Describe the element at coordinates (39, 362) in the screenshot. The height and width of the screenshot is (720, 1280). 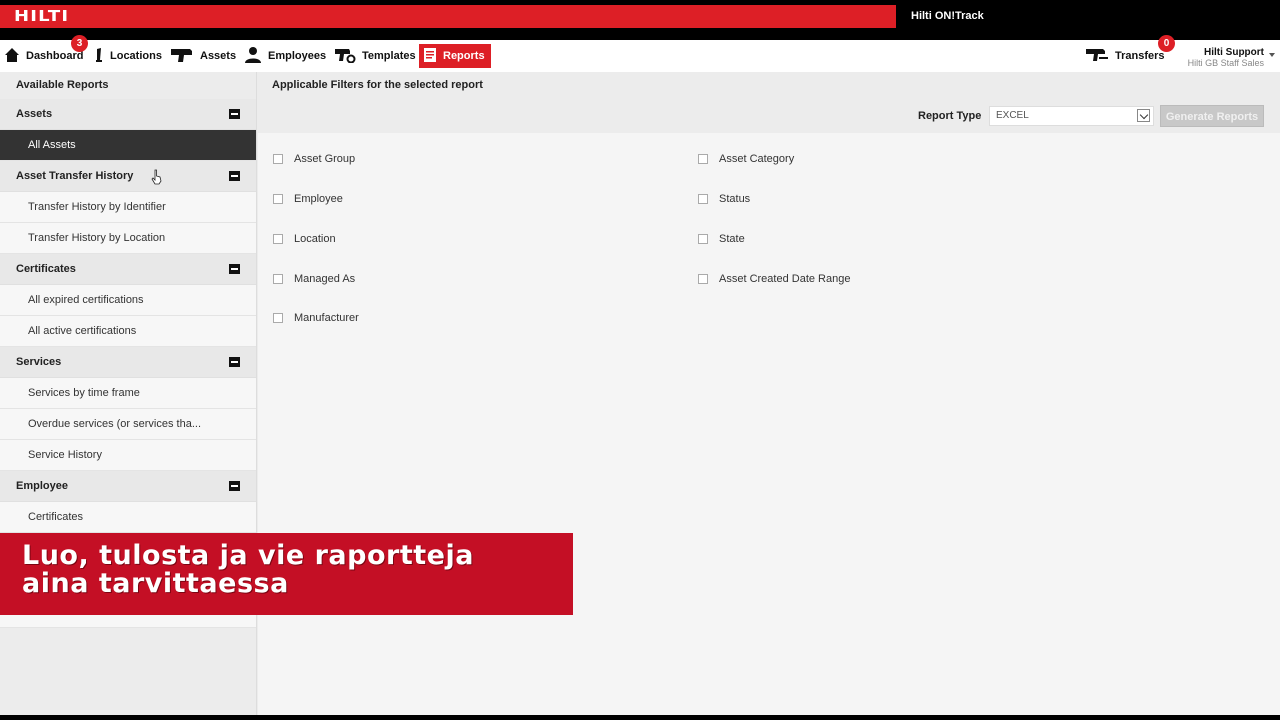
I see `group-label: Services` at that location.